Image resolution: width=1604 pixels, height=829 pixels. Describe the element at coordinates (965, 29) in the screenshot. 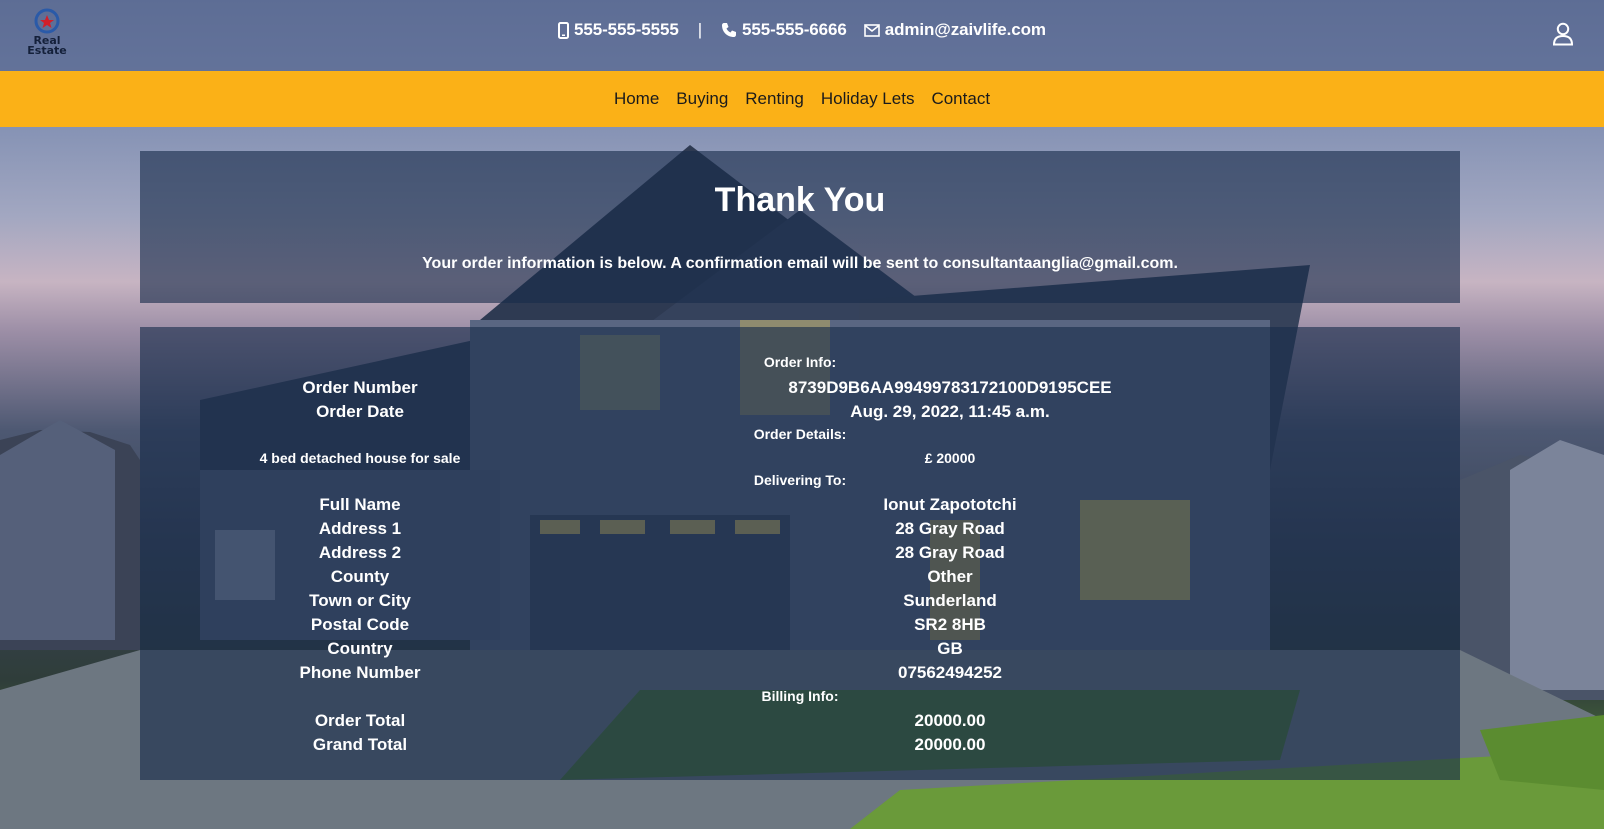

I see `email-address: admin@zaivlife.com` at that location.